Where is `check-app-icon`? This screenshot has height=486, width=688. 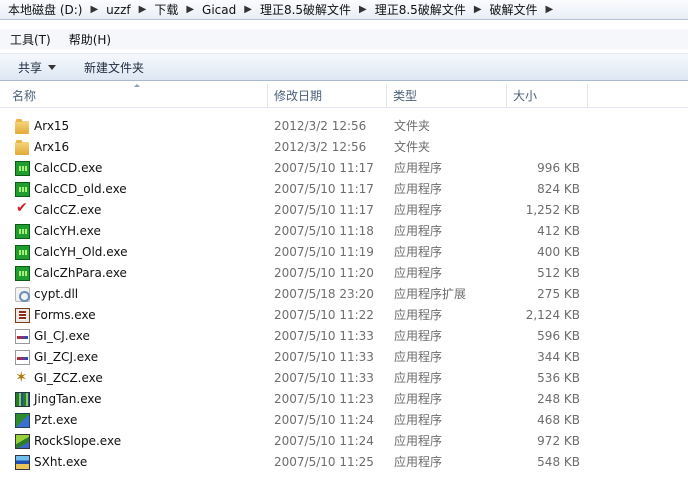
check-app-icon is located at coordinates (22, 209).